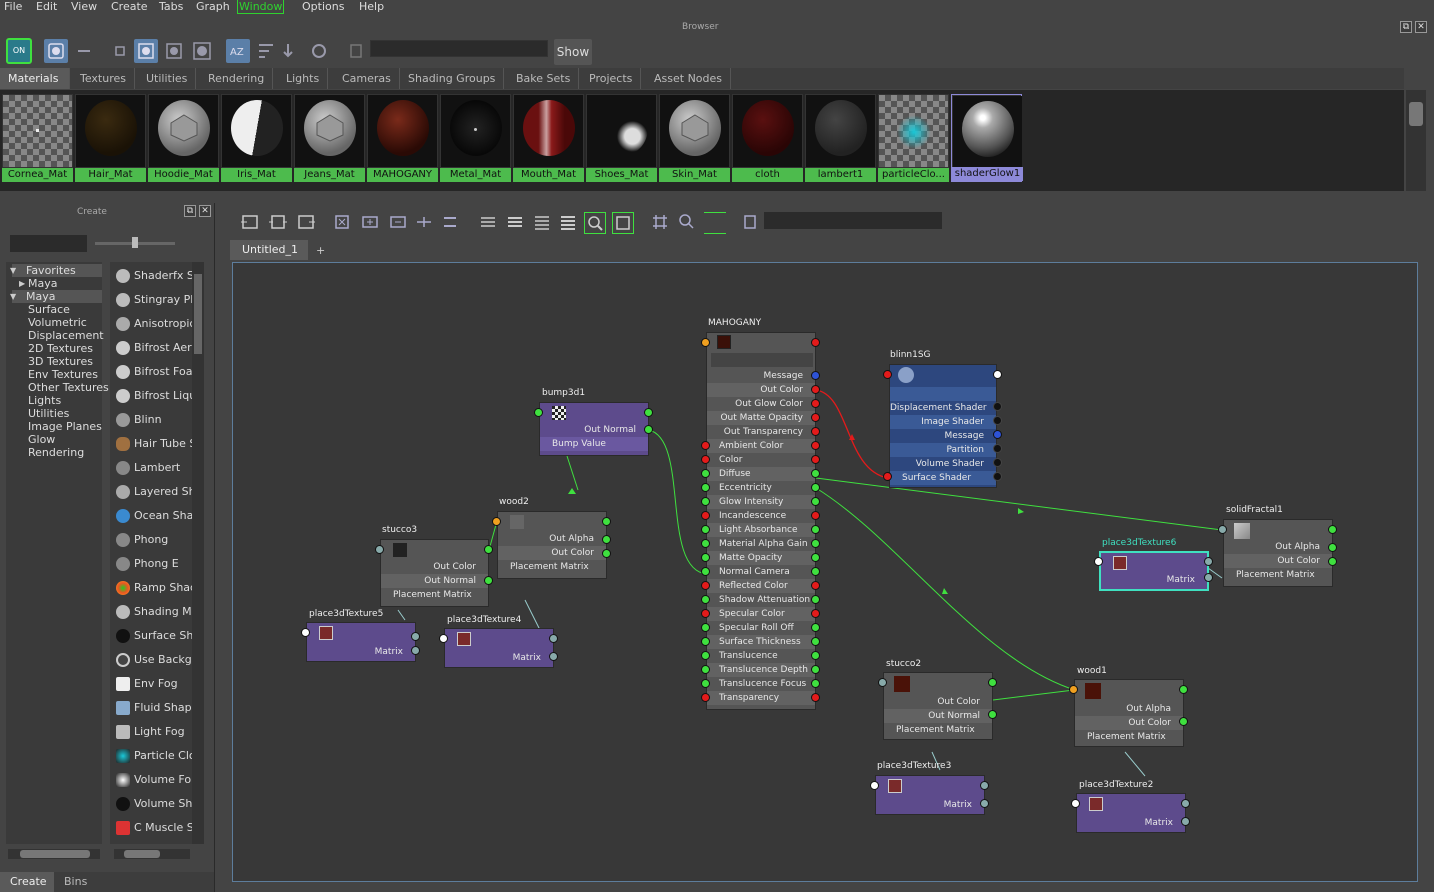  What do you see at coordinates (361, 642) in the screenshot?
I see `node-place3dtexture5: Matrix` at bounding box center [361, 642].